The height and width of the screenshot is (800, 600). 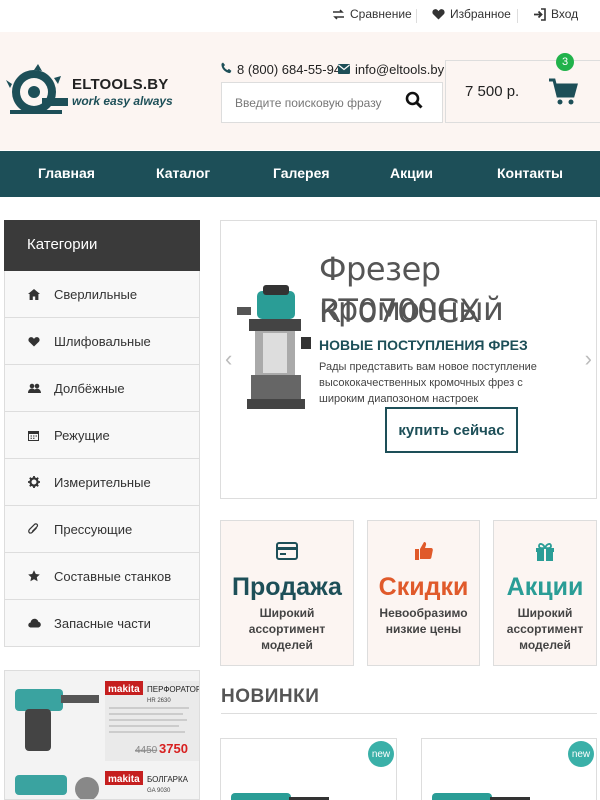 What do you see at coordinates (588, 359) in the screenshot?
I see `slider-next-icon: ›` at bounding box center [588, 359].